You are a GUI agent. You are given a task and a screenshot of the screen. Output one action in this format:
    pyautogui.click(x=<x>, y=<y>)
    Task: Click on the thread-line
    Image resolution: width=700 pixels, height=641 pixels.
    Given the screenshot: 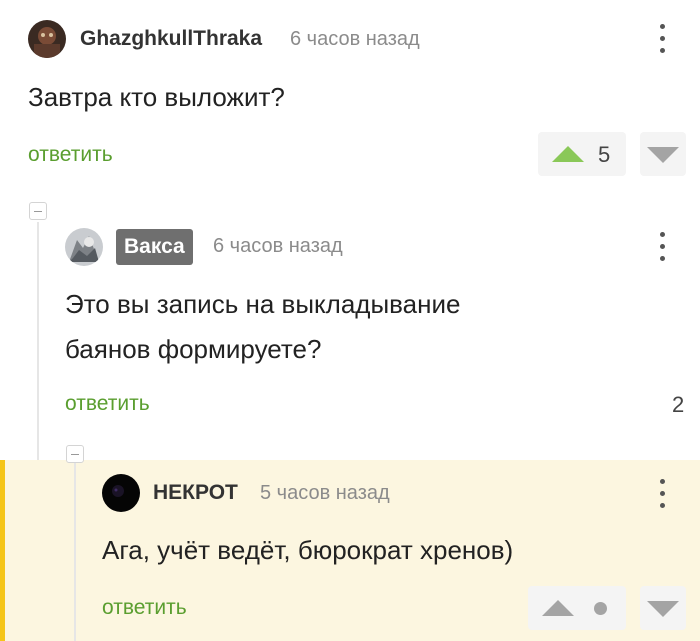 What is the action you would take?
    pyautogui.click(x=75, y=552)
    